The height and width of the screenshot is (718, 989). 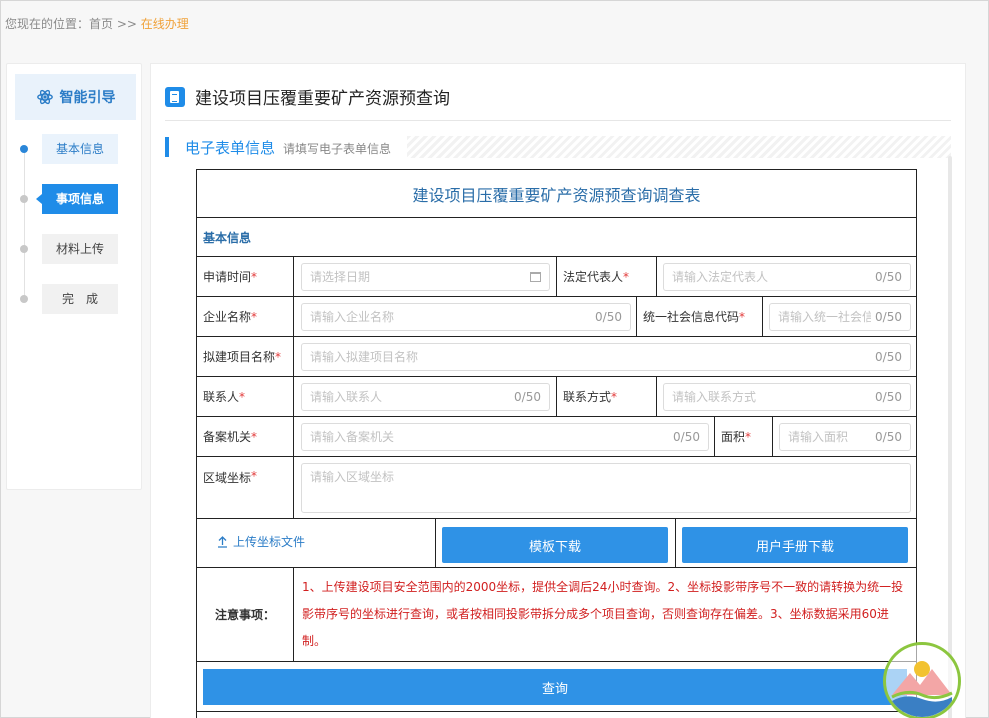 I want to click on manual-cell: 用户手册下载, so click(x=796, y=543).